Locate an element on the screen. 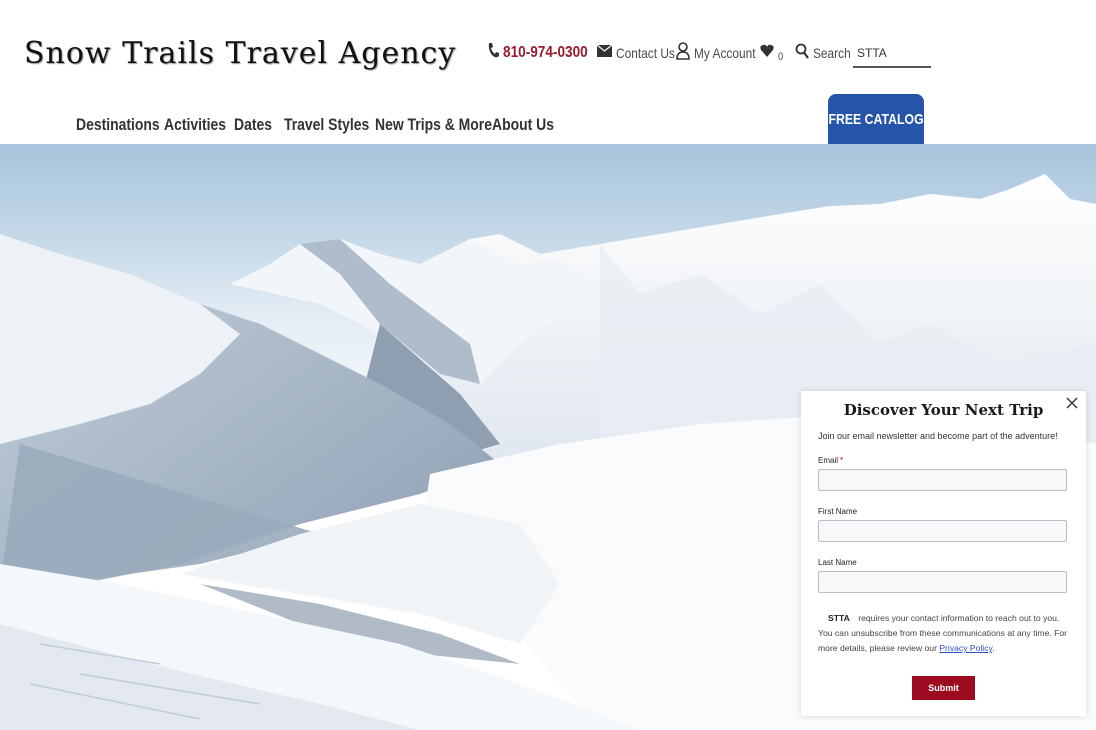  first-name-field is located at coordinates (942, 531).